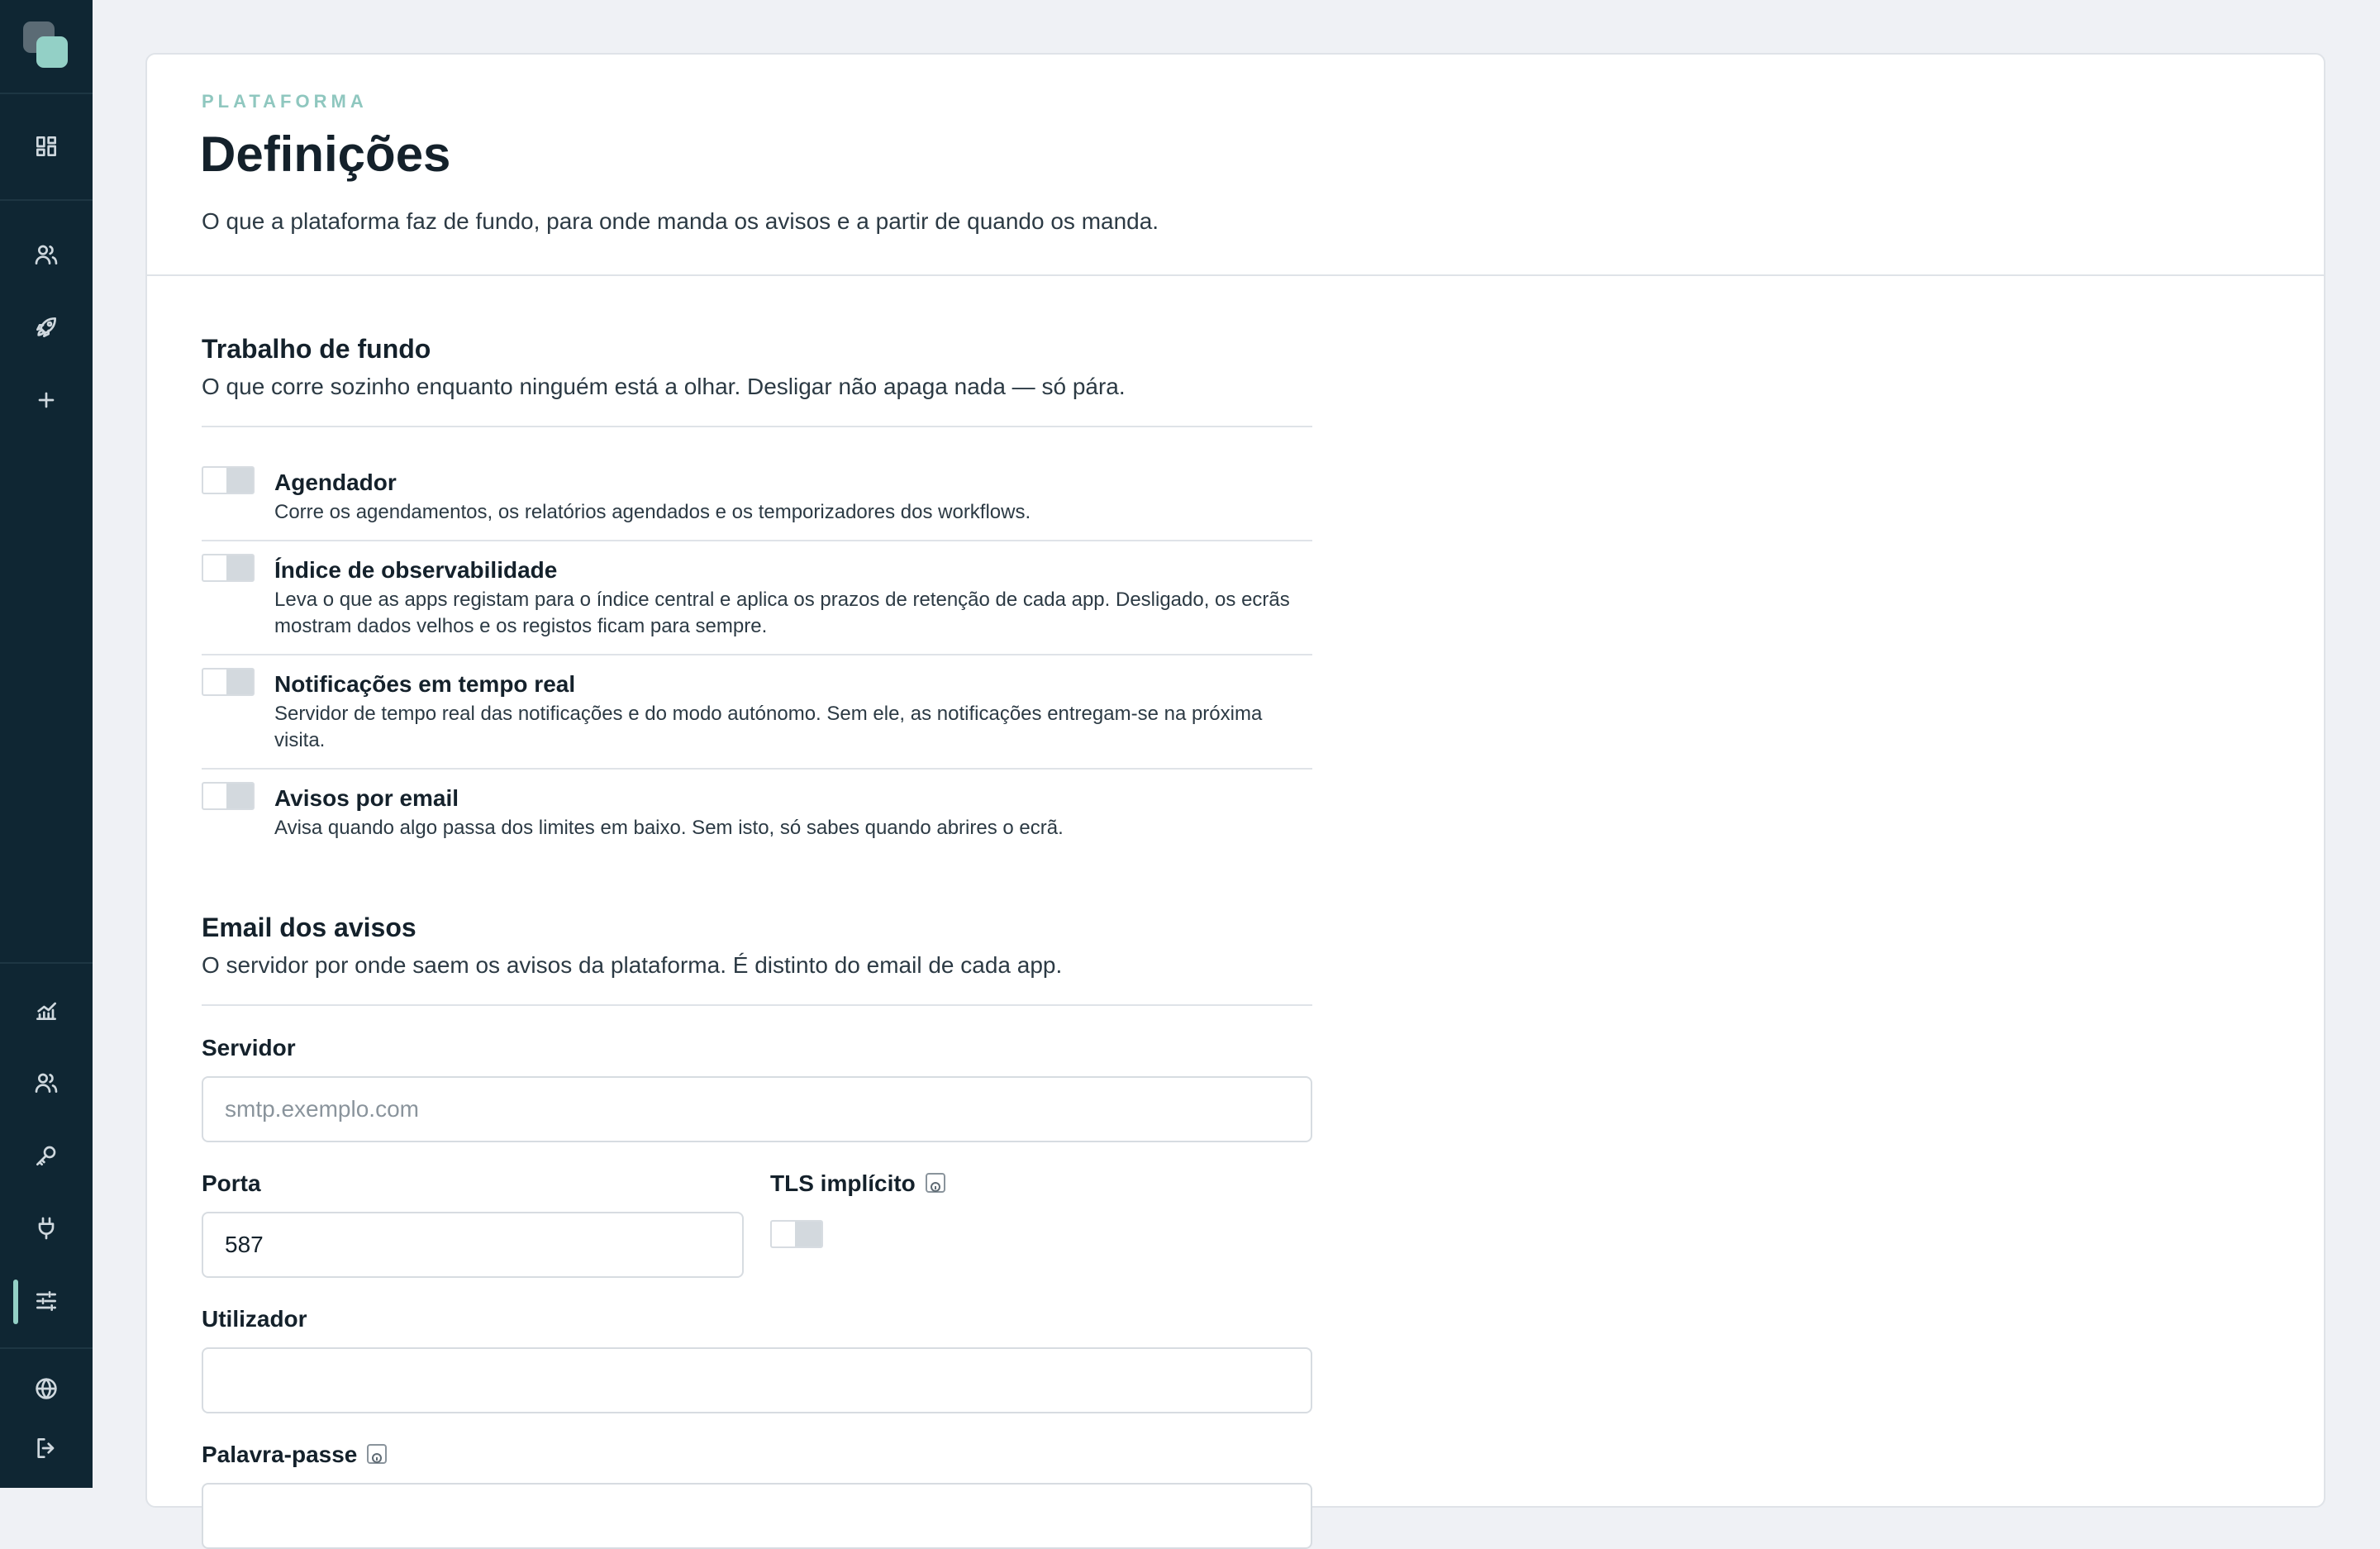 The height and width of the screenshot is (1549, 2380). What do you see at coordinates (757, 1109) in the screenshot?
I see `server-input` at bounding box center [757, 1109].